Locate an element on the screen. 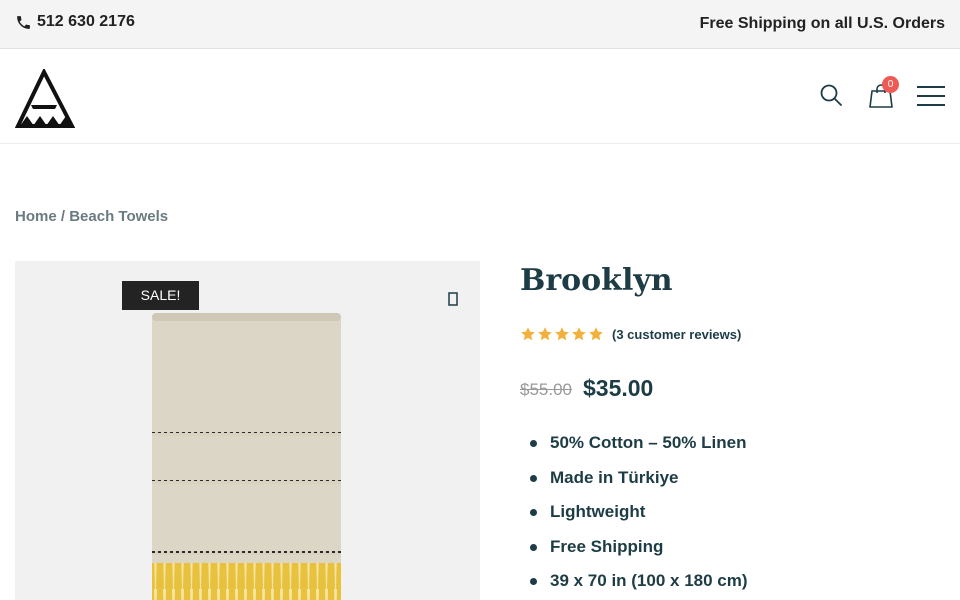 This screenshot has height=600, width=960. phone-number: 512 630 2176 is located at coordinates (86, 21).